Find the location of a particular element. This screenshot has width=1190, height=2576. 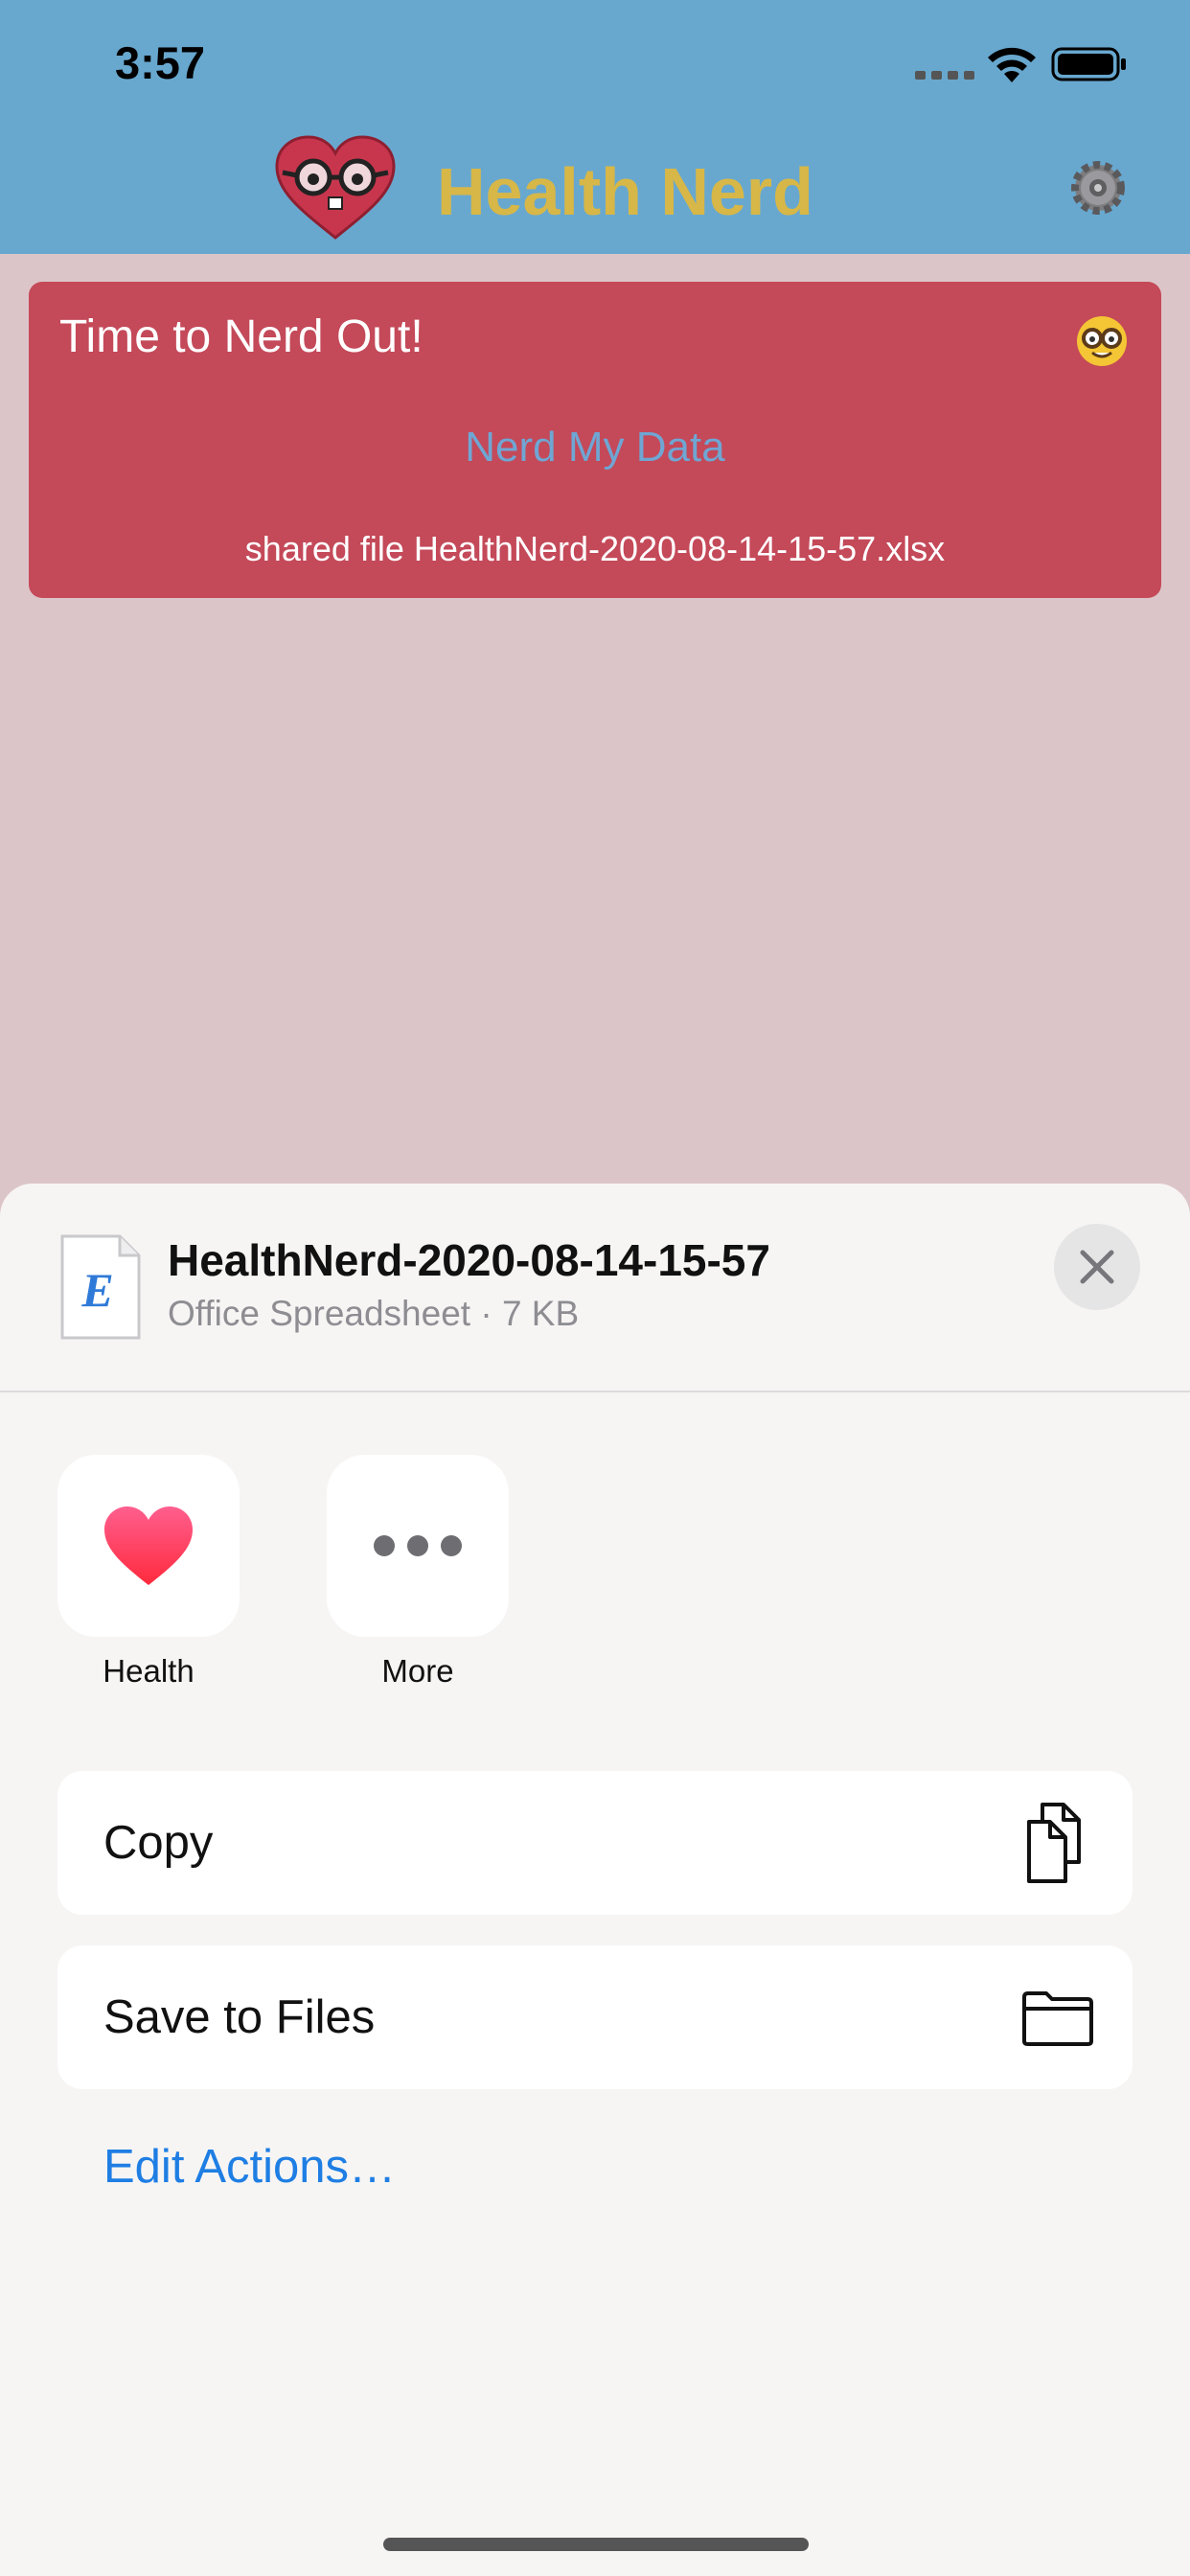

folder-icon is located at coordinates (1058, 2019).